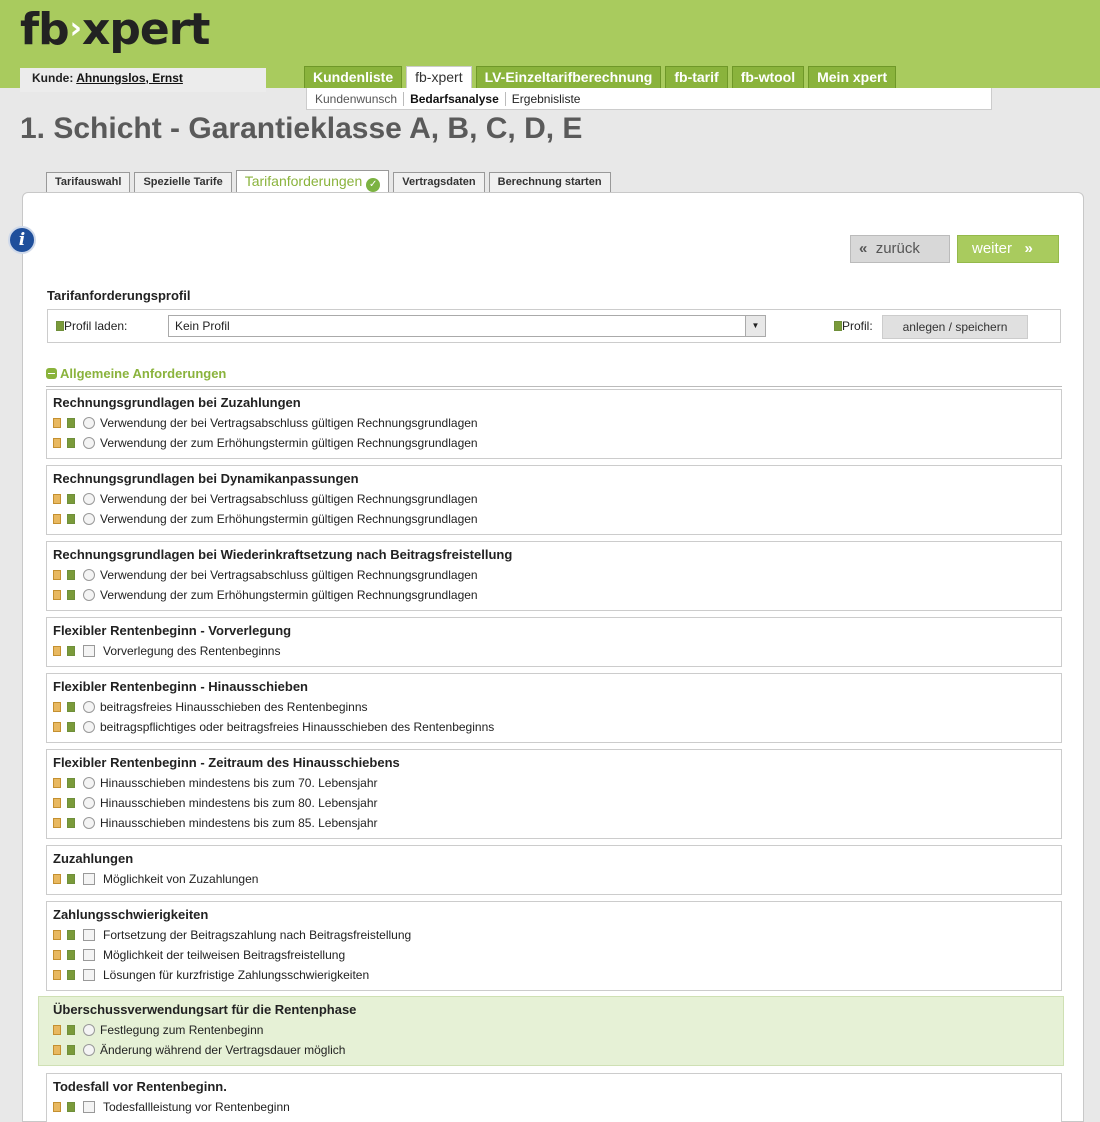 The height and width of the screenshot is (1122, 1100). Describe the element at coordinates (1008, 249) in the screenshot. I see `next-button: weiter »` at that location.